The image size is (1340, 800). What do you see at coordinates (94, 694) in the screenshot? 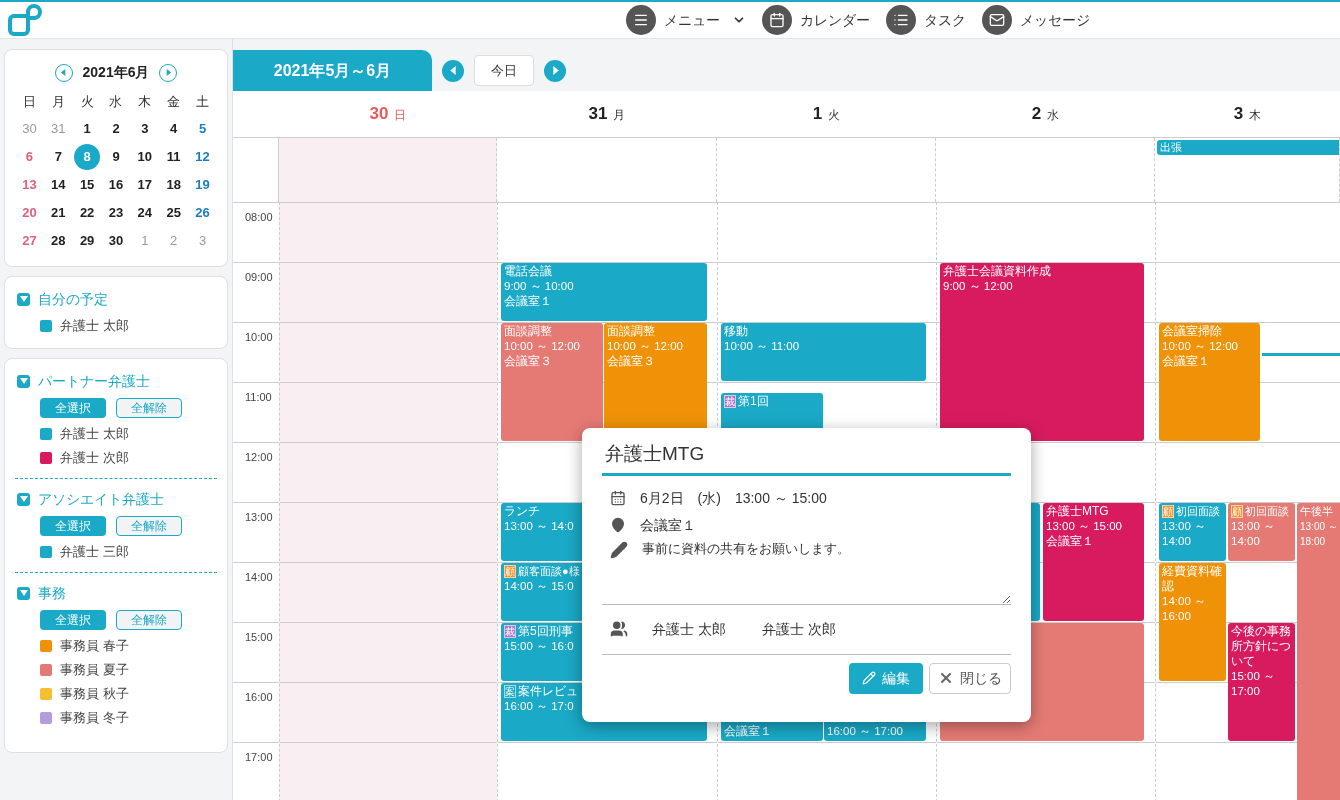
I see `member-name: 事務員 秋子` at bounding box center [94, 694].